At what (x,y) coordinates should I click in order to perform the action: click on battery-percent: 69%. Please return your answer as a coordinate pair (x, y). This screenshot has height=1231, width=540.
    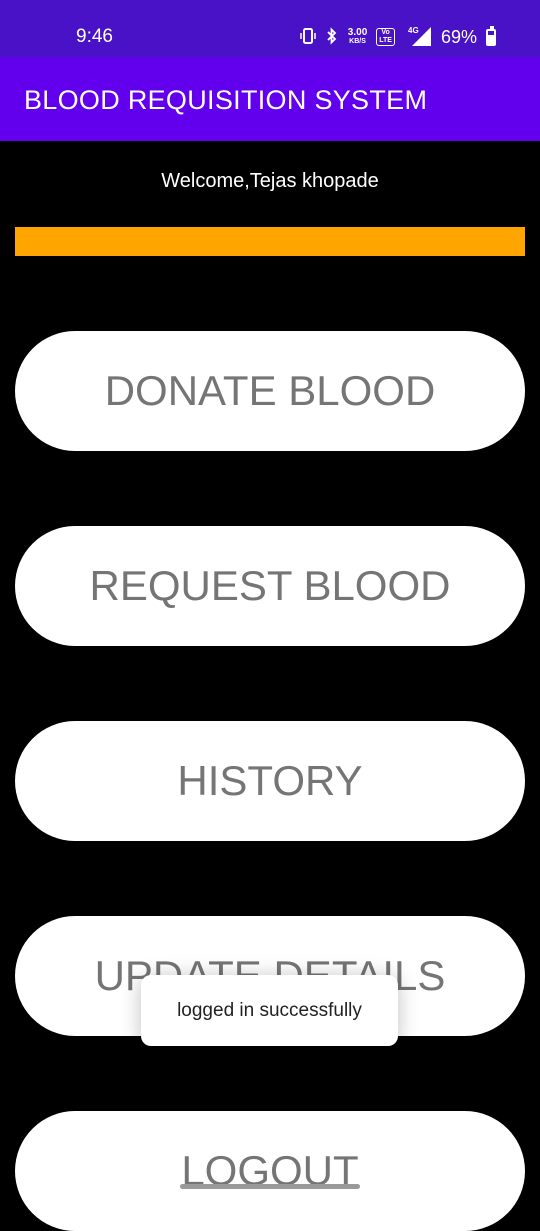
    Looking at the image, I should click on (458, 36).